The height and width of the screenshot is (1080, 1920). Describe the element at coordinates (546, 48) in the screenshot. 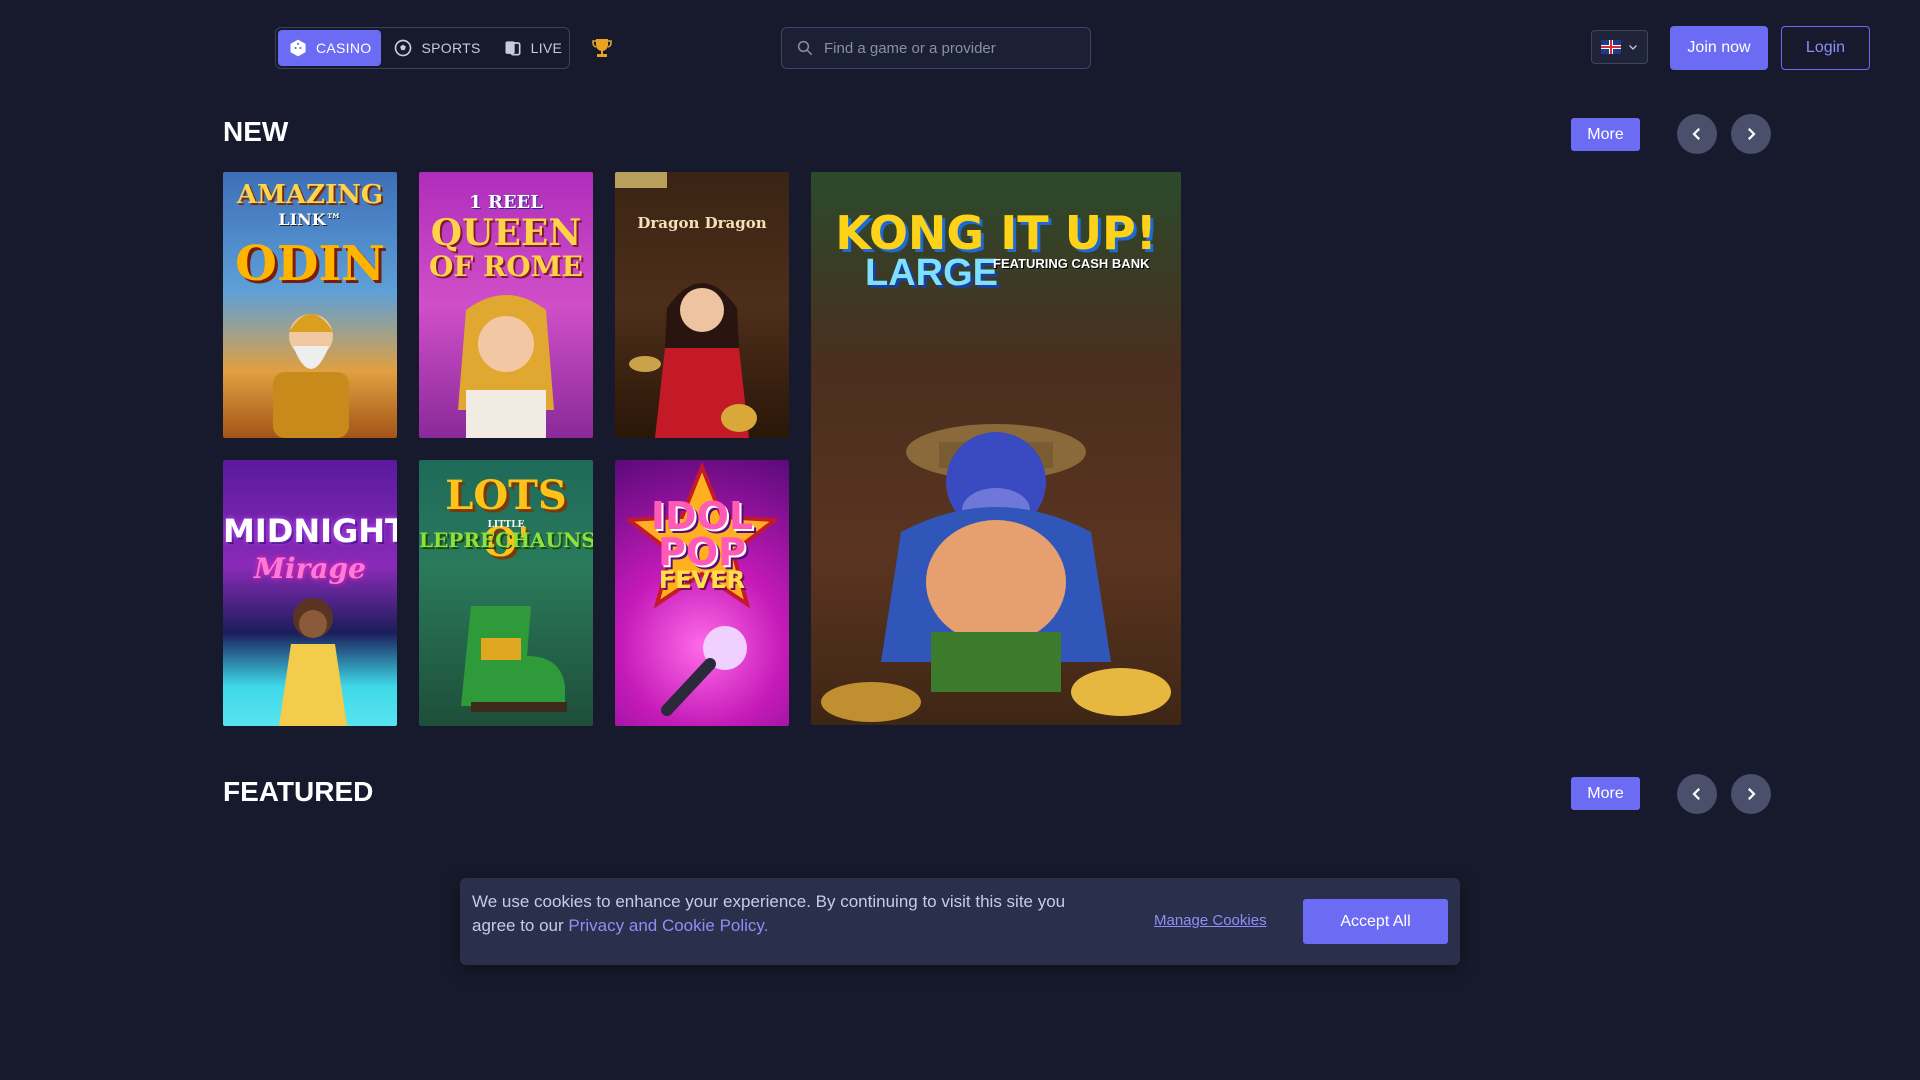

I see `tab-live-label: LIVE` at that location.